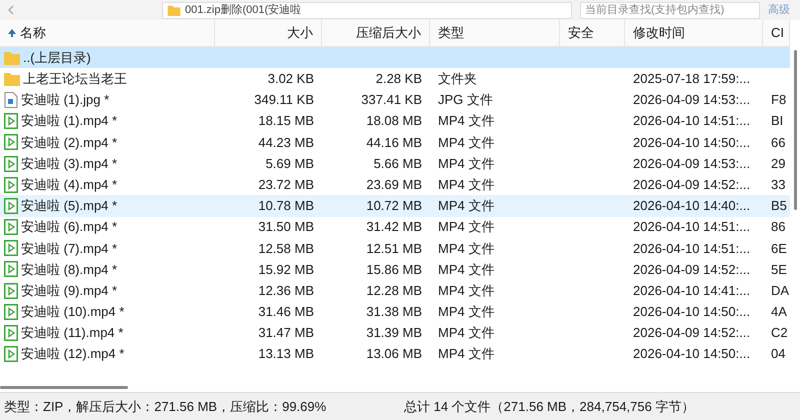 The image size is (800, 420). I want to click on table-cell-text: B5, so click(779, 206).